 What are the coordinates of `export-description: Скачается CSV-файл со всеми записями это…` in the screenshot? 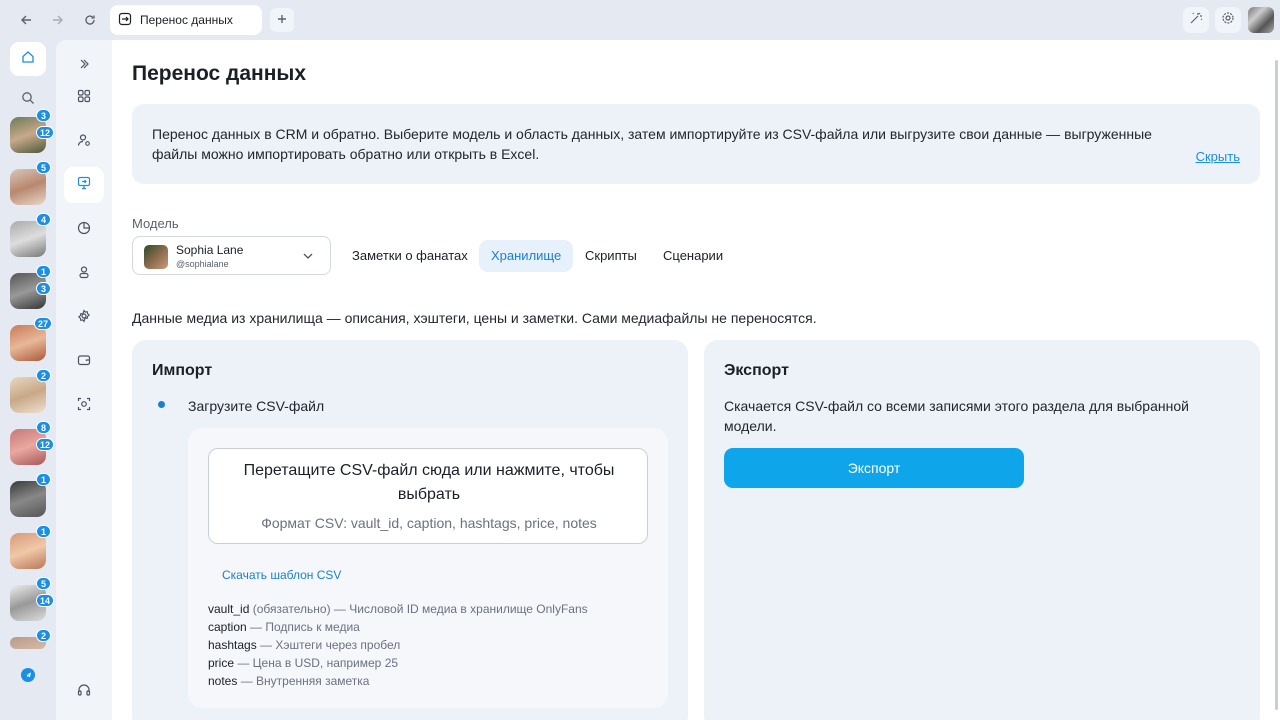 It's located at (956, 416).